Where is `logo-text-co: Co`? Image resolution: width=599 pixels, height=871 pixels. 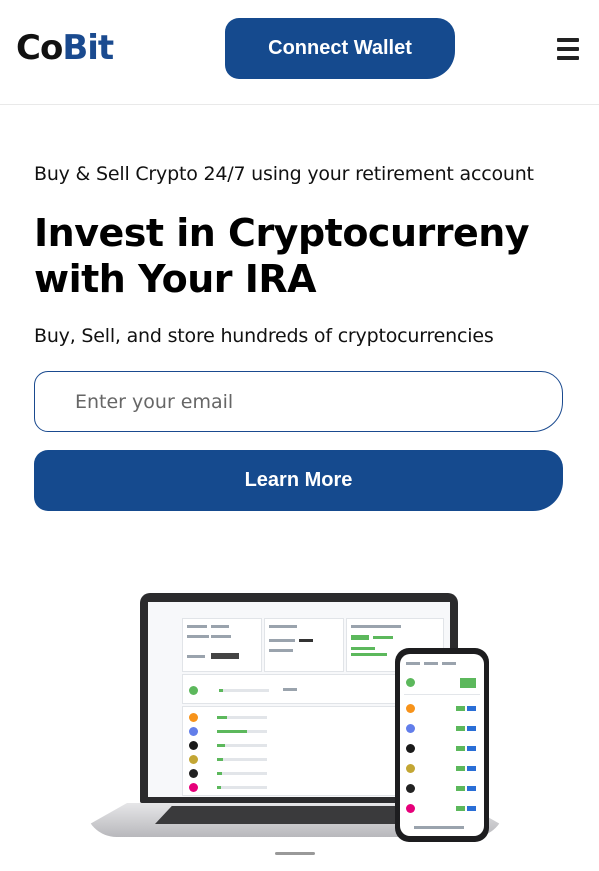
logo-text-co: Co is located at coordinates (39, 48).